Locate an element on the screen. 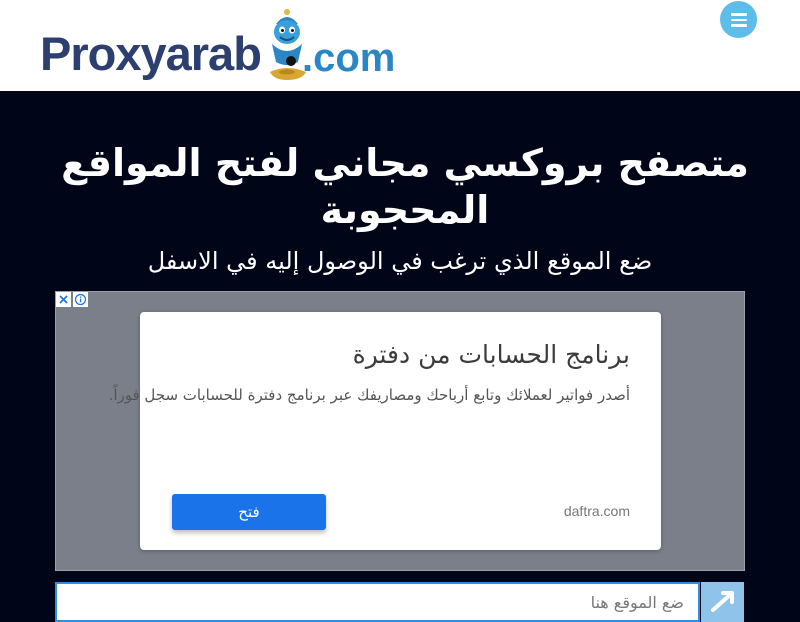 The height and width of the screenshot is (622, 800). ad-title: برنامج الحسابات من دفترة is located at coordinates (491, 354).